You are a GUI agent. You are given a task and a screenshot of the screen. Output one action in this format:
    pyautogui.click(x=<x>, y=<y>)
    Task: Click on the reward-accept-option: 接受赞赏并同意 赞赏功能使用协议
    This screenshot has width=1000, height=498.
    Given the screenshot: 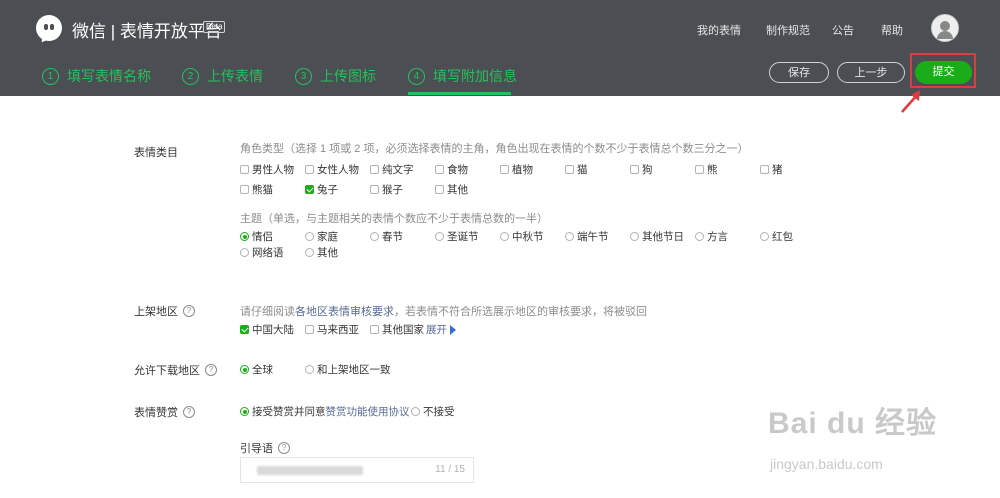 What is the action you would take?
    pyautogui.click(x=325, y=411)
    